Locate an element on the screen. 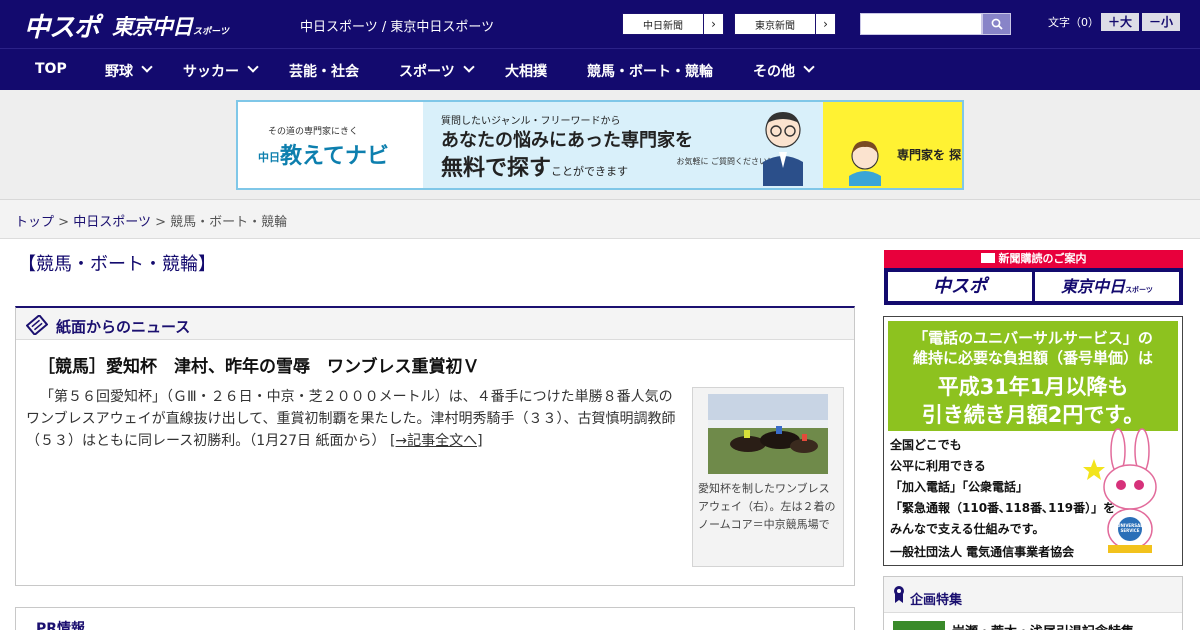  nav-item-top: TOP is located at coordinates (51, 69).